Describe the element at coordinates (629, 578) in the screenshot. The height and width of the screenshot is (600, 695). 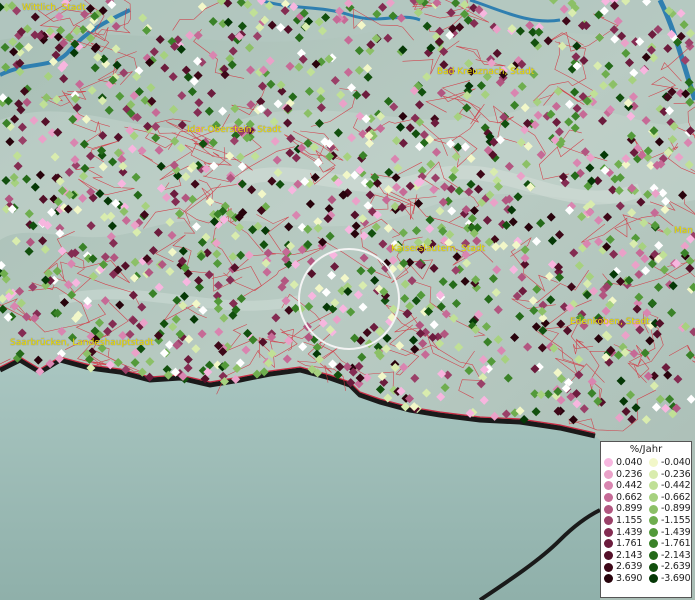
I see `legend-value: 3.690` at that location.